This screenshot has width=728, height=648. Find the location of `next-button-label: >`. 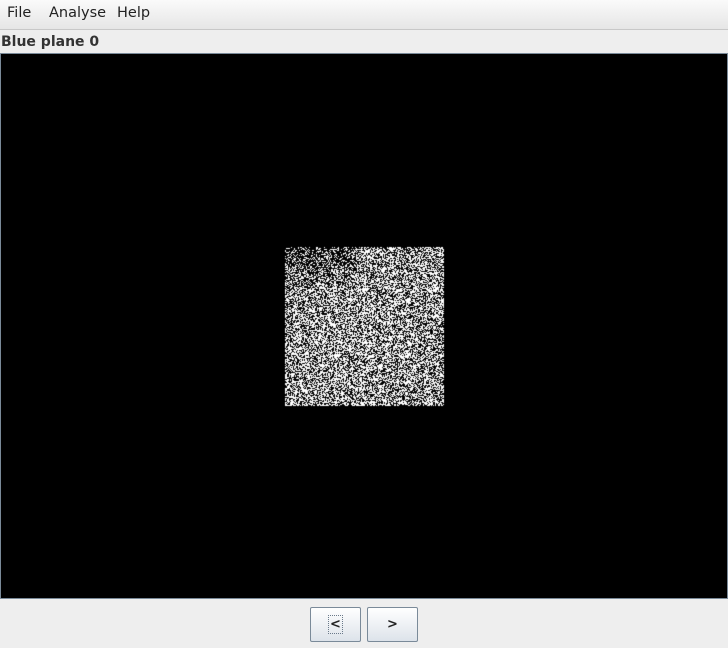

next-button-label: > is located at coordinates (392, 624).